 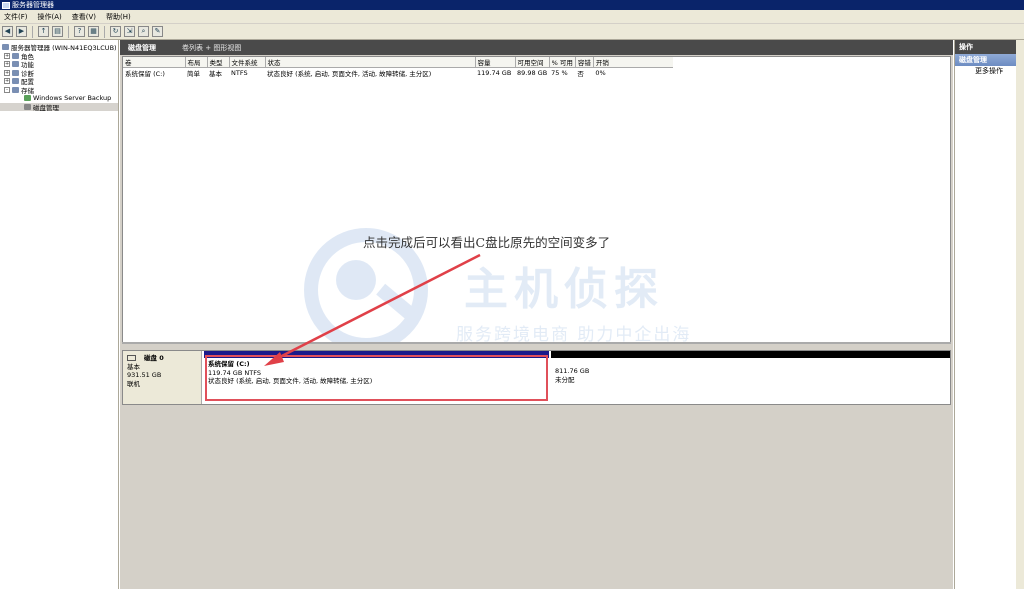 What do you see at coordinates (157, 31) in the screenshot?
I see `wizard-icon: ✎` at bounding box center [157, 31].